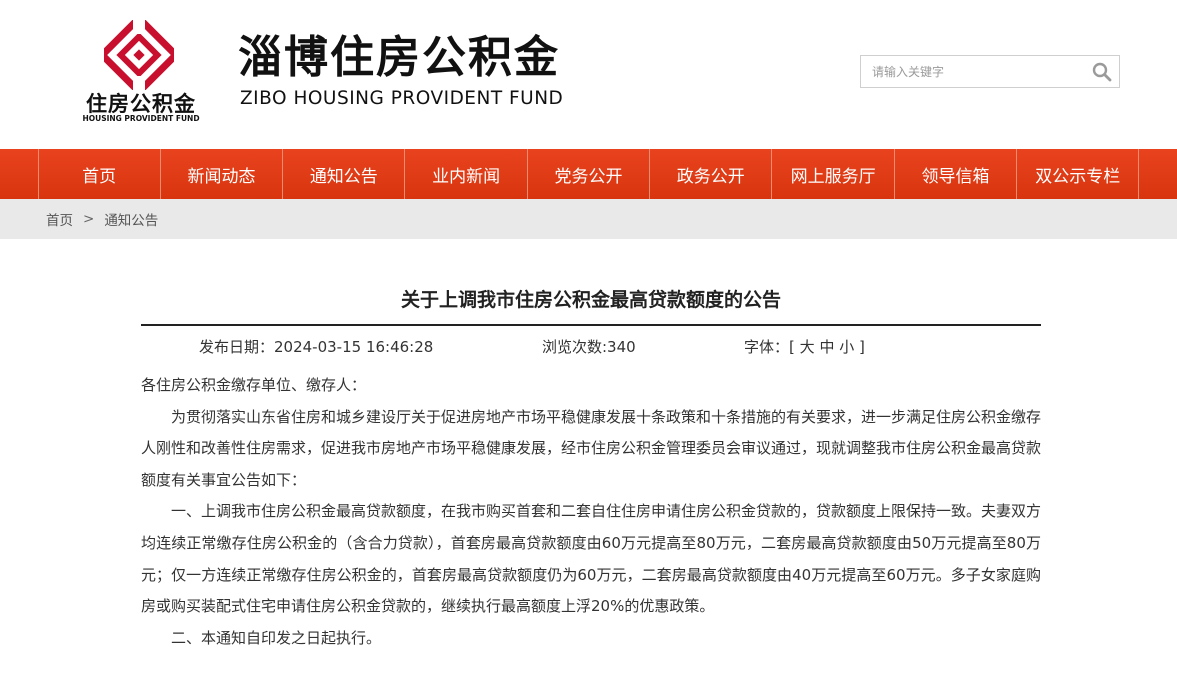  I want to click on font-small-link: 小, so click(846, 347).